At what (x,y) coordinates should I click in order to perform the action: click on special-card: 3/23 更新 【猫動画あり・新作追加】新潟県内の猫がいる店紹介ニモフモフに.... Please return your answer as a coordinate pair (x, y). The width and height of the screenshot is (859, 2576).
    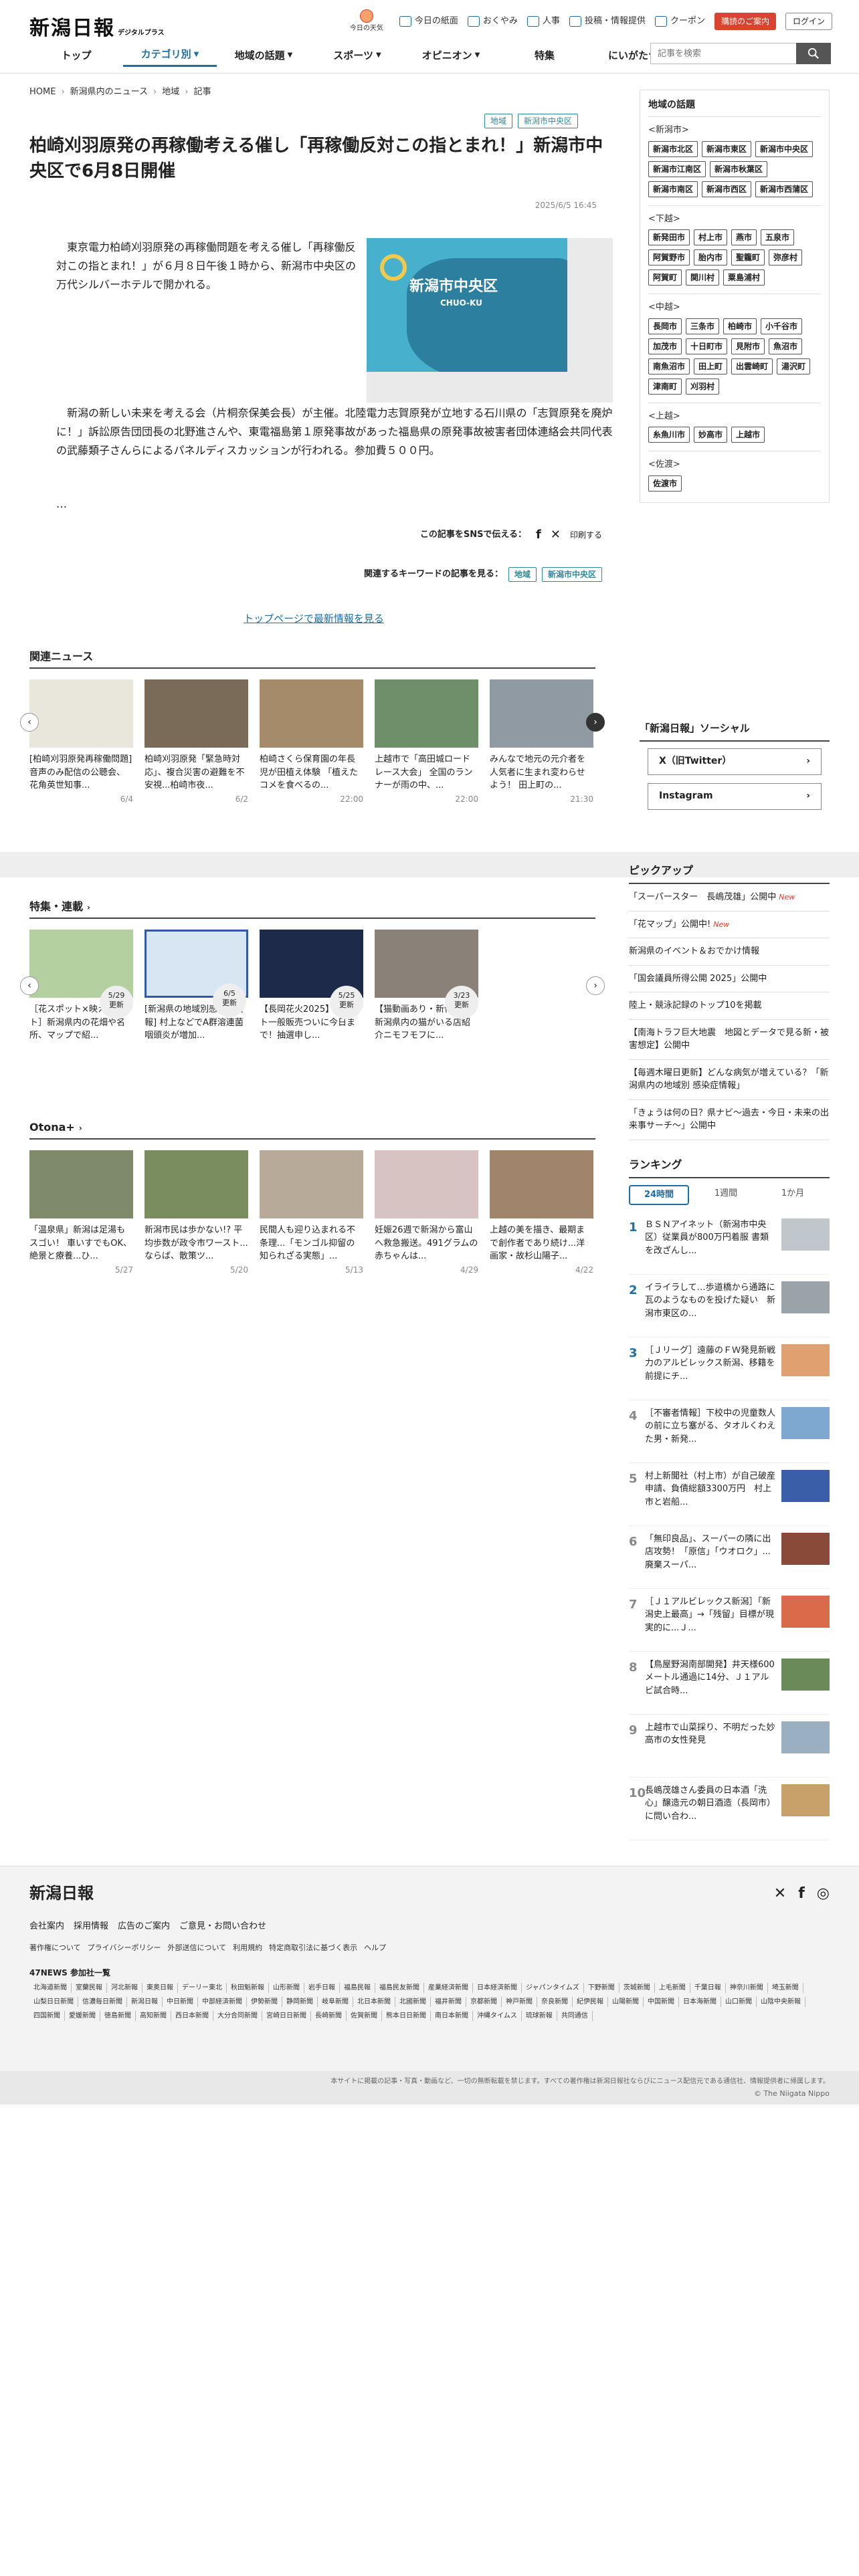
    Looking at the image, I should click on (427, 988).